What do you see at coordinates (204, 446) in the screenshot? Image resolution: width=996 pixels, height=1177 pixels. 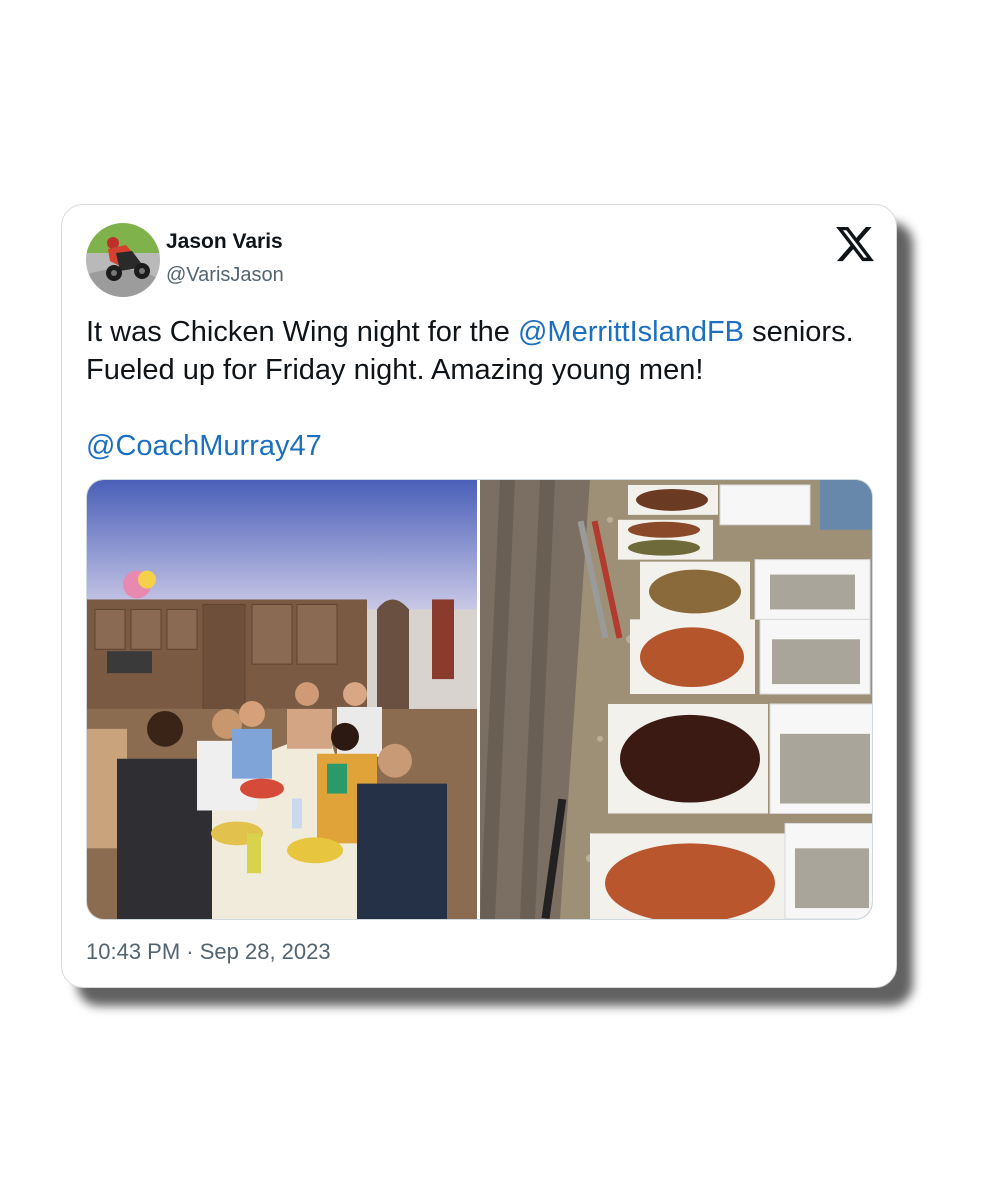 I see `mention-coachmurray47-link: @CoachMurray47` at bounding box center [204, 446].